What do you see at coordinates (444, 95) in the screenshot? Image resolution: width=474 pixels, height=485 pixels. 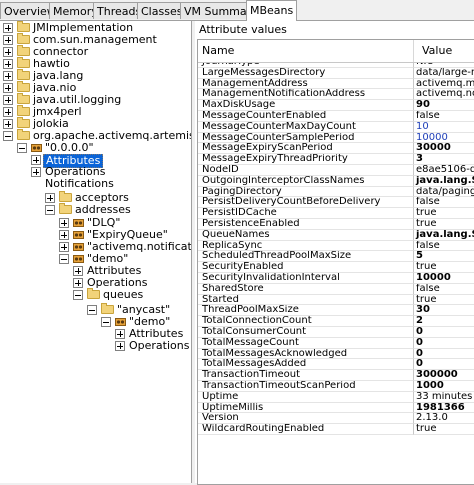 I see `attribute-value: activemq.no` at bounding box center [444, 95].